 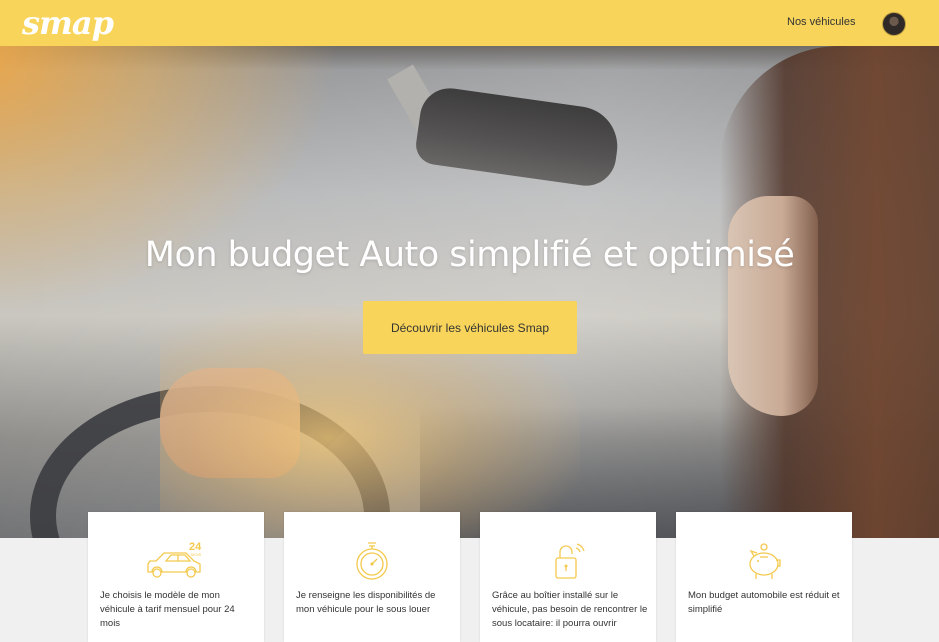 I want to click on hero-photo-rearview-mirror, so click(x=518, y=137).